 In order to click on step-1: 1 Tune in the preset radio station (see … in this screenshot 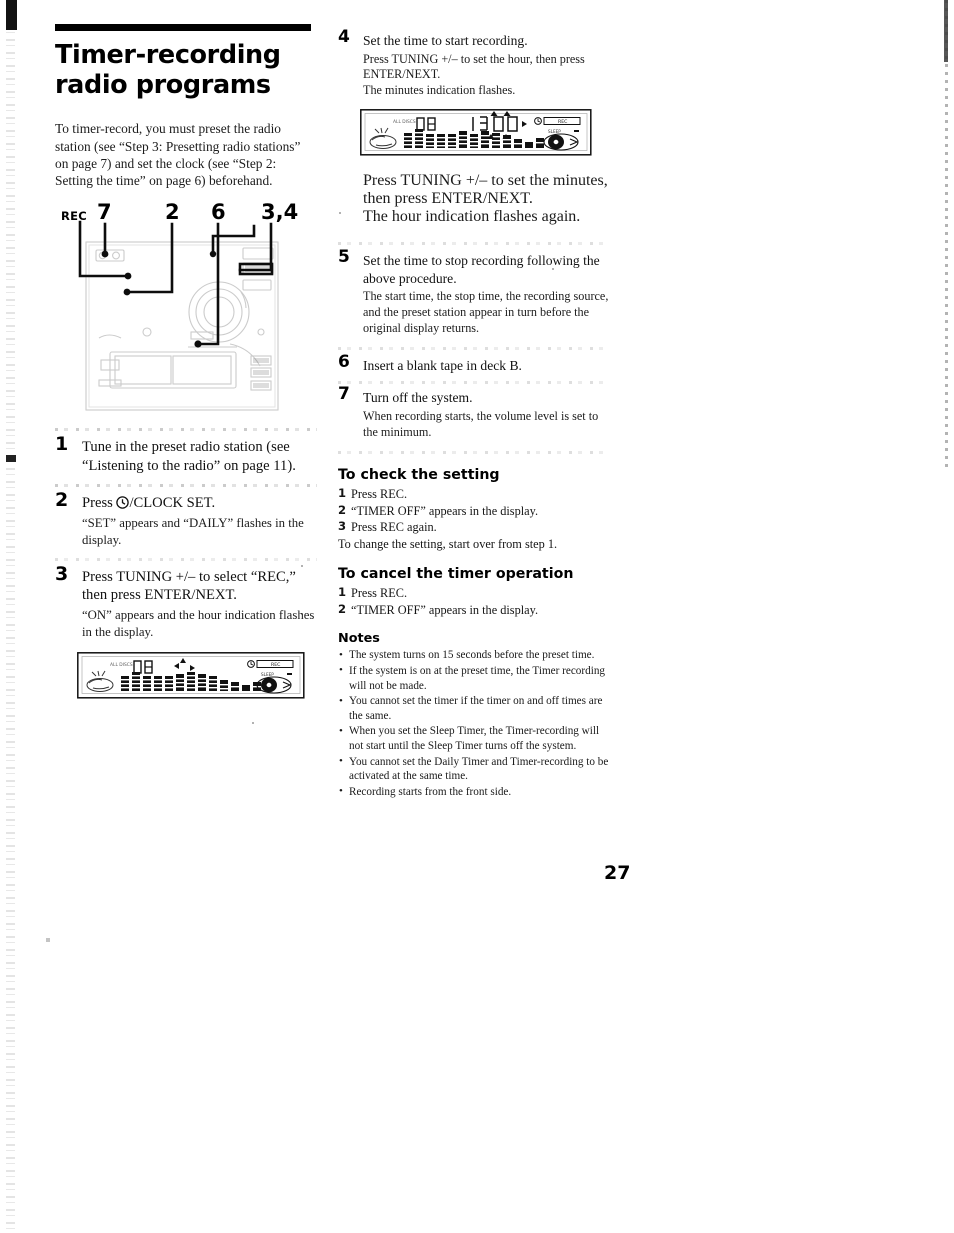, I will do `click(186, 454)`.